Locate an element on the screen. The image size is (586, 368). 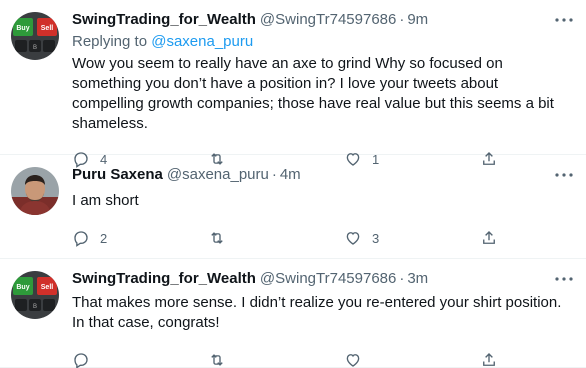
avatar is located at coordinates (35, 191).